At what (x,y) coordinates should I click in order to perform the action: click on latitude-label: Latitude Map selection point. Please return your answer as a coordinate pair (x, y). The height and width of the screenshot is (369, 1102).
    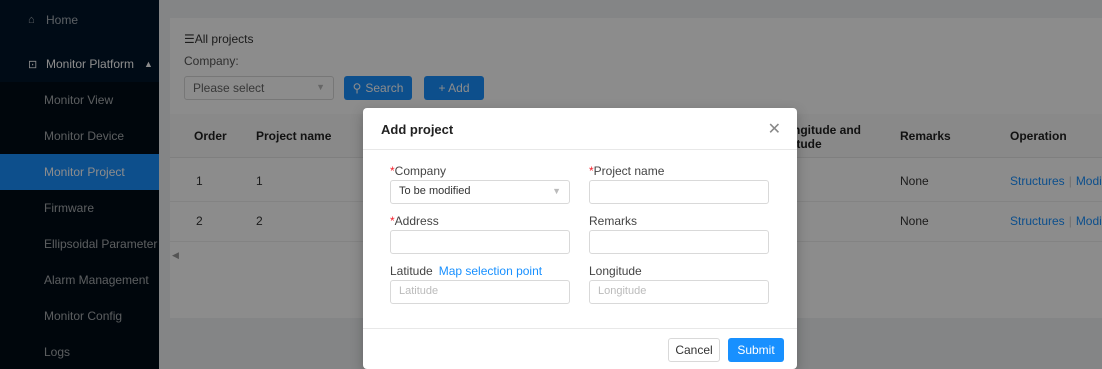
    Looking at the image, I should click on (466, 271).